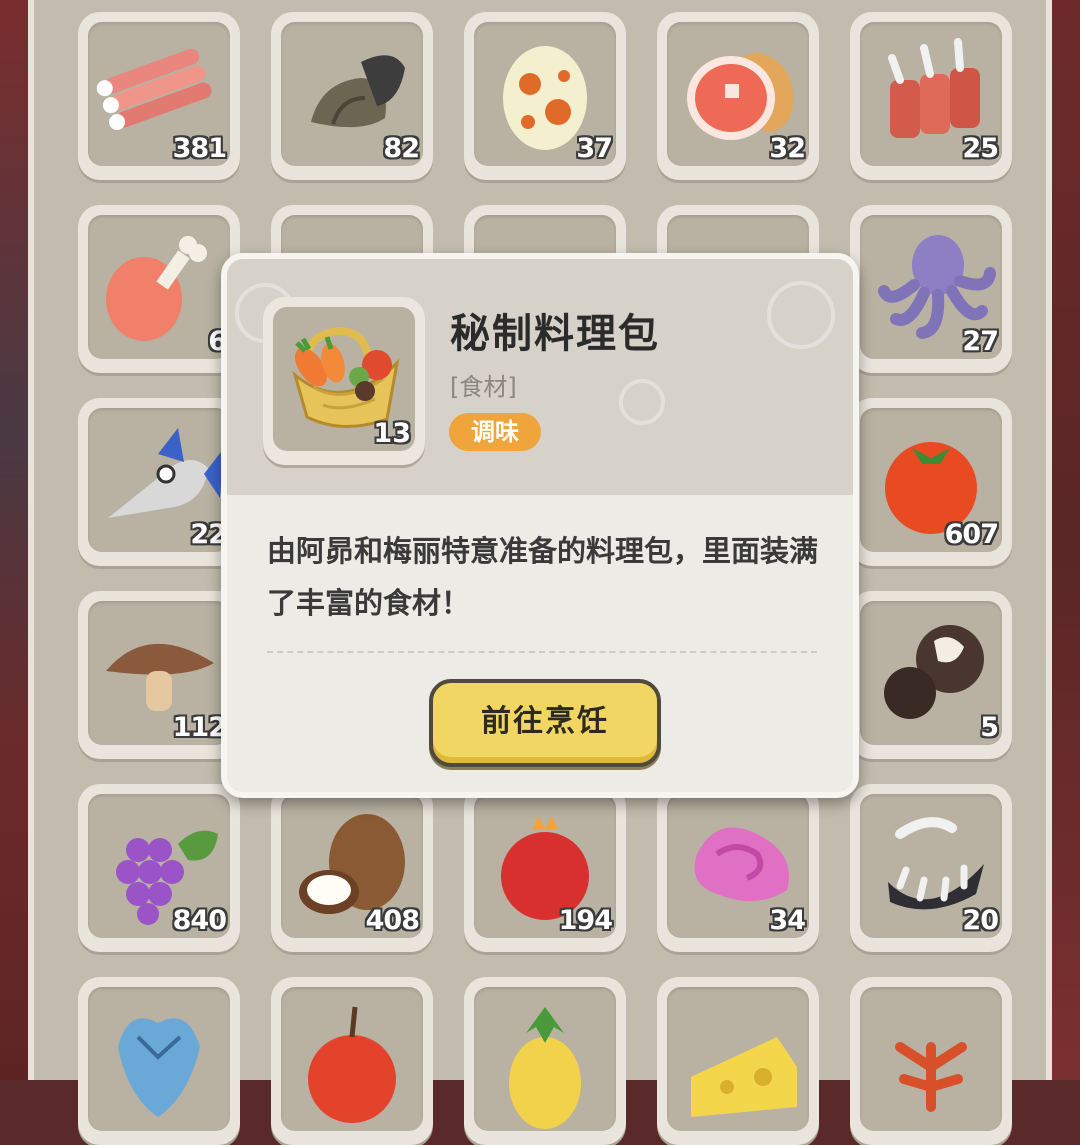  I want to click on crystal-heart-icon, so click(159, 1067).